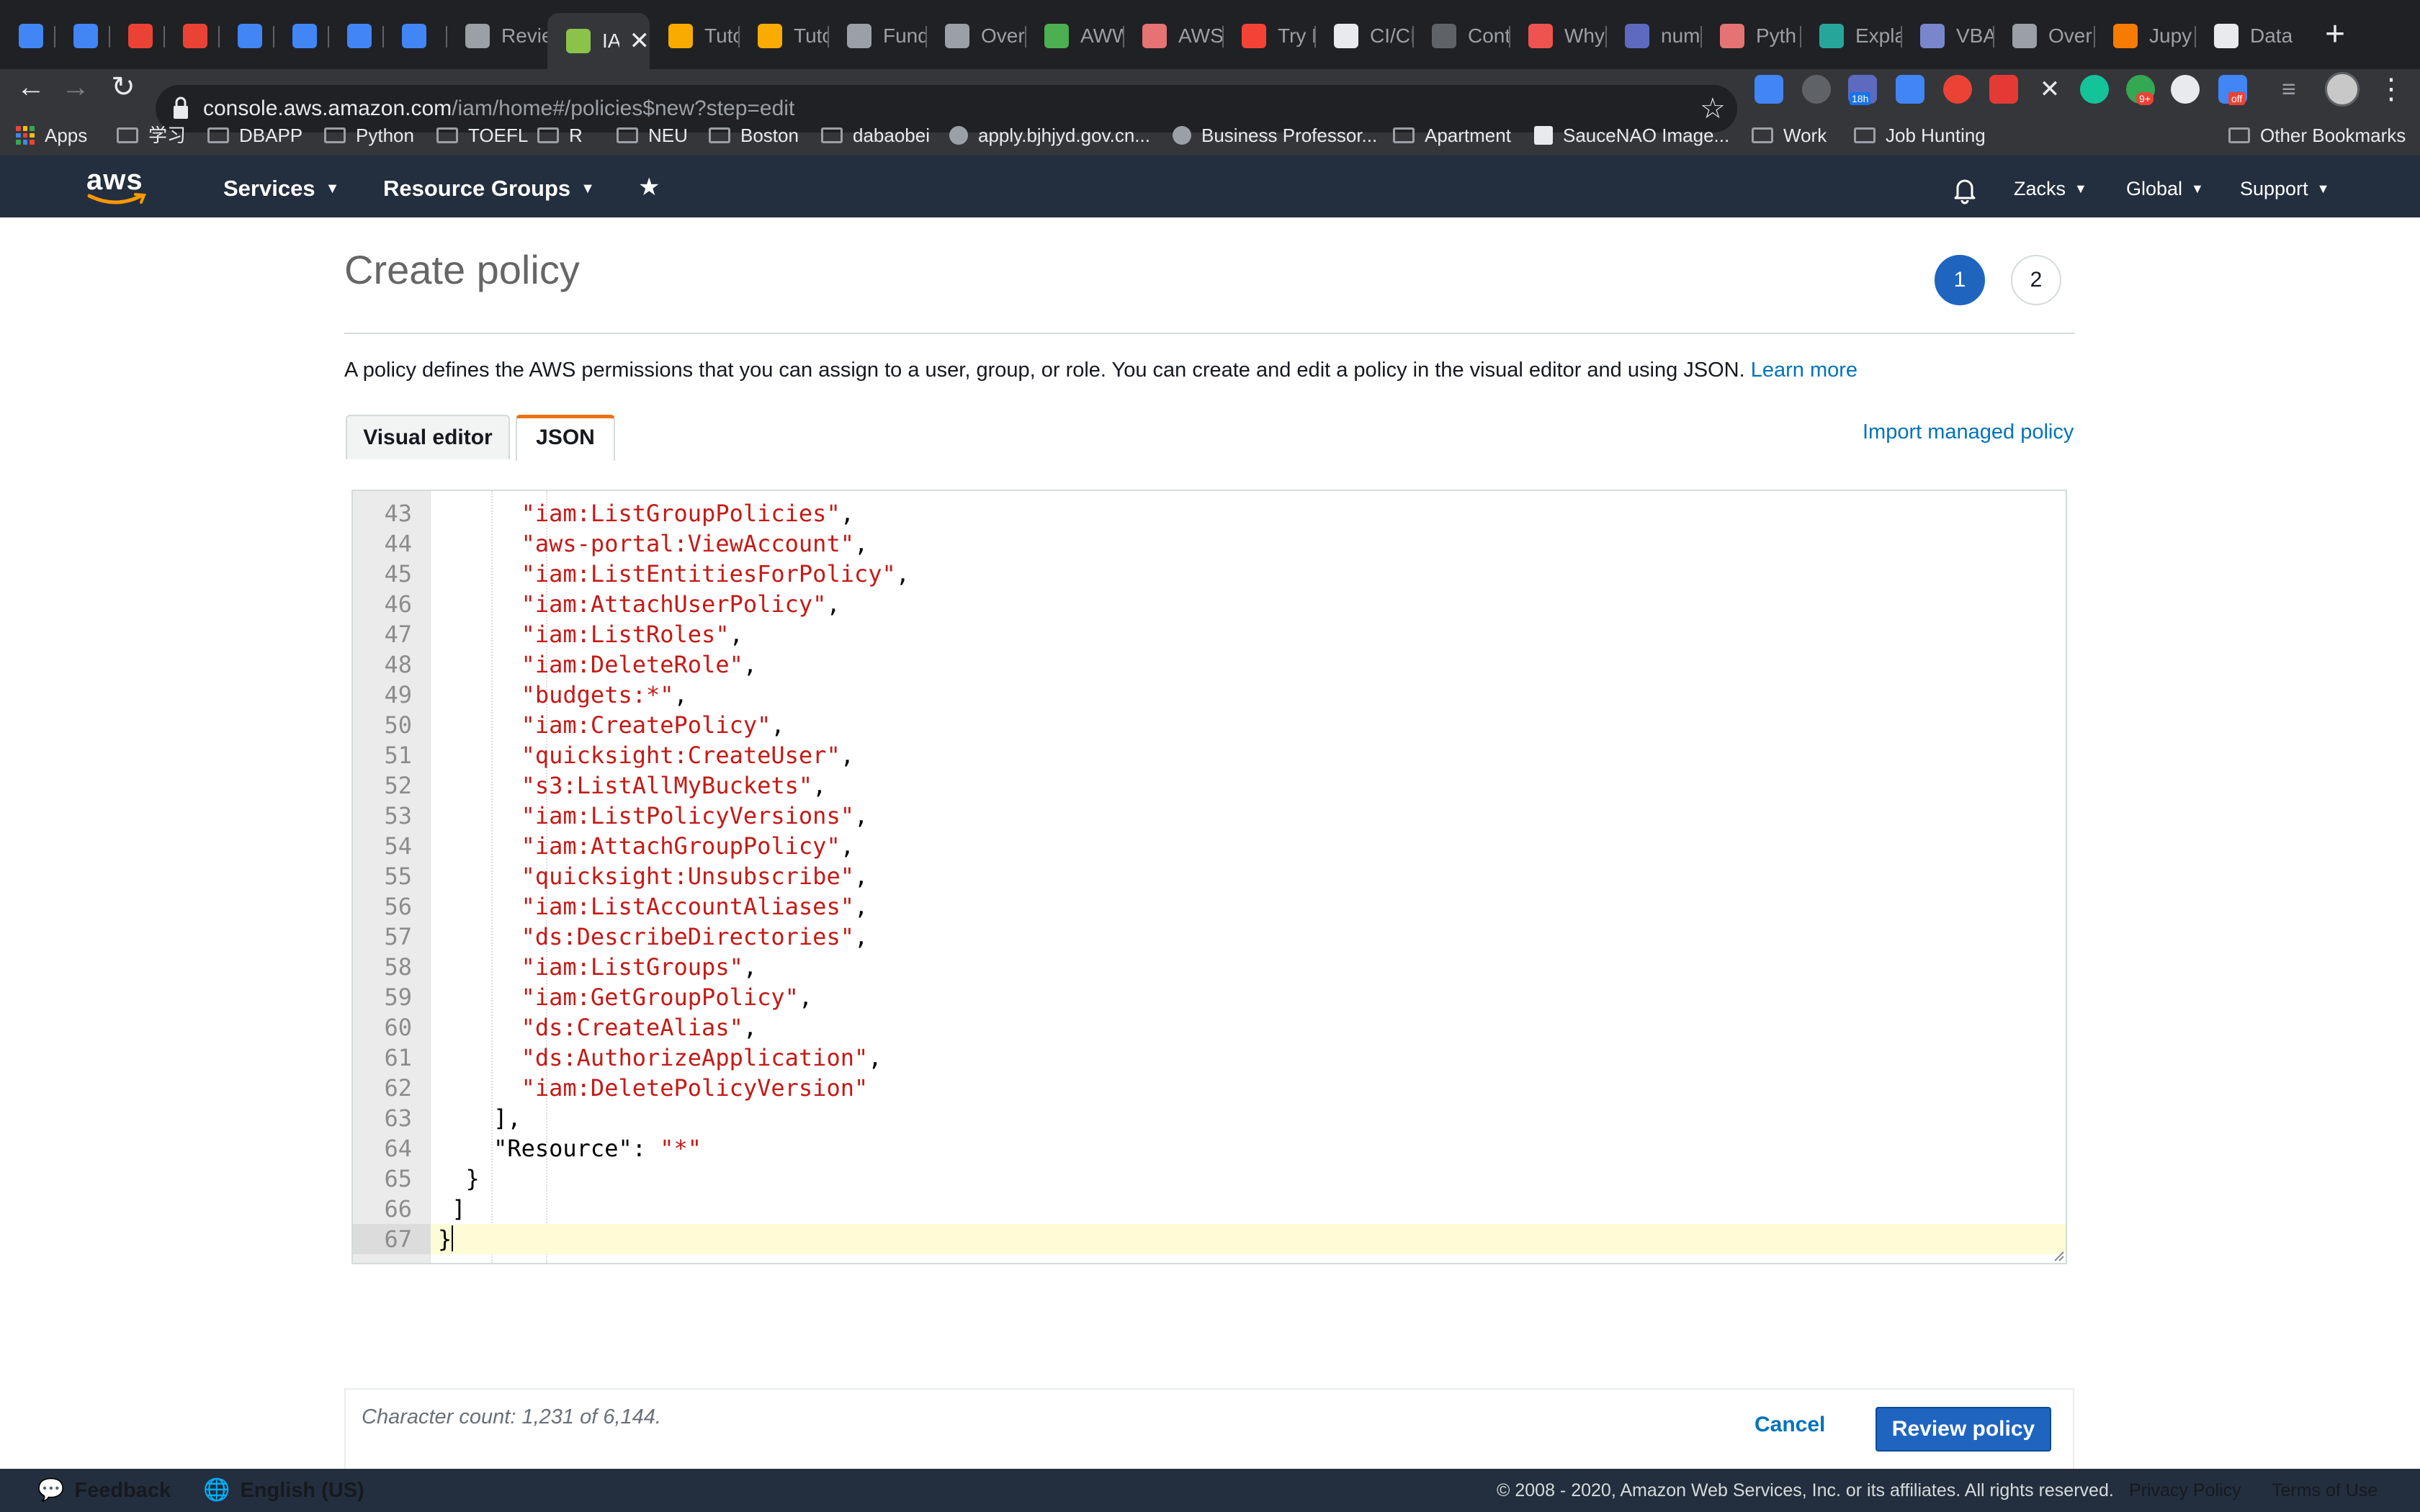 This screenshot has height=1512, width=2420. Describe the element at coordinates (1209, 604) in the screenshot. I see `code-line: 46 "iam:AttachUserPolicy",` at that location.